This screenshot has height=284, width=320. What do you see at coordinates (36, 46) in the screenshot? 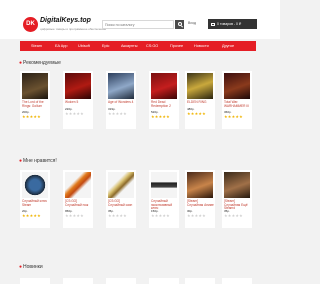
I see `nav-item: Steam` at bounding box center [36, 46].